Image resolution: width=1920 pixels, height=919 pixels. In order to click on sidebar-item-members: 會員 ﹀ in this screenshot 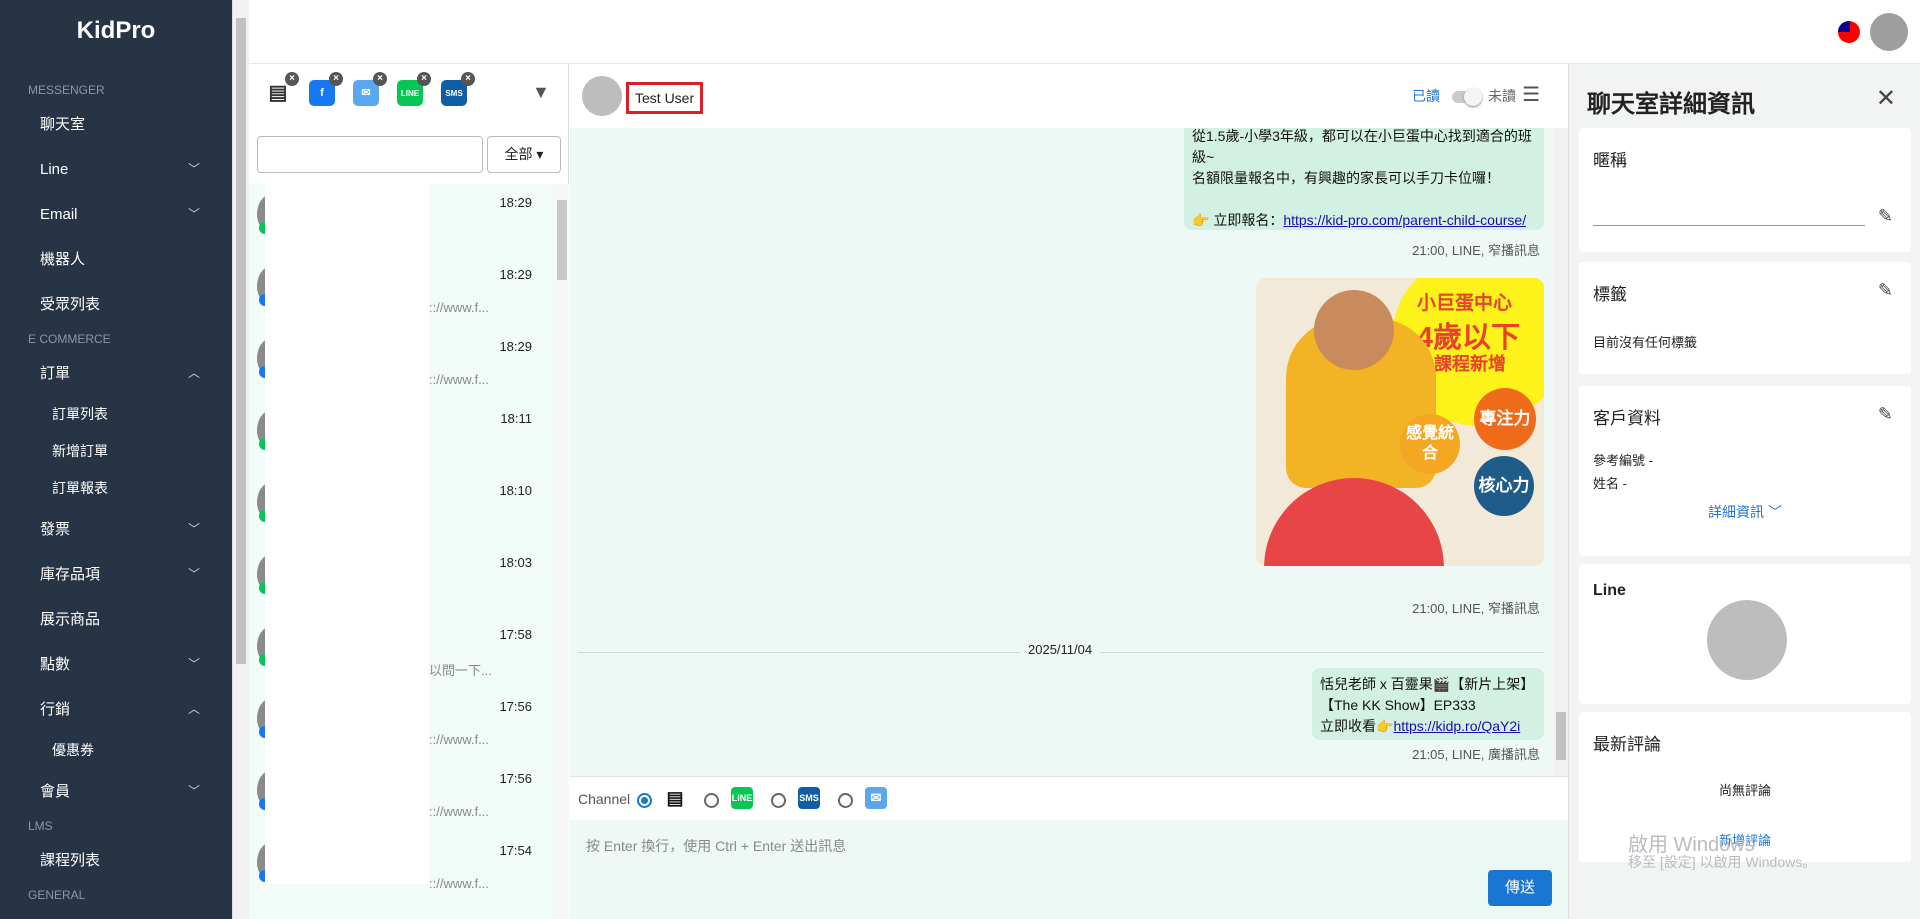, I will do `click(116, 791)`.